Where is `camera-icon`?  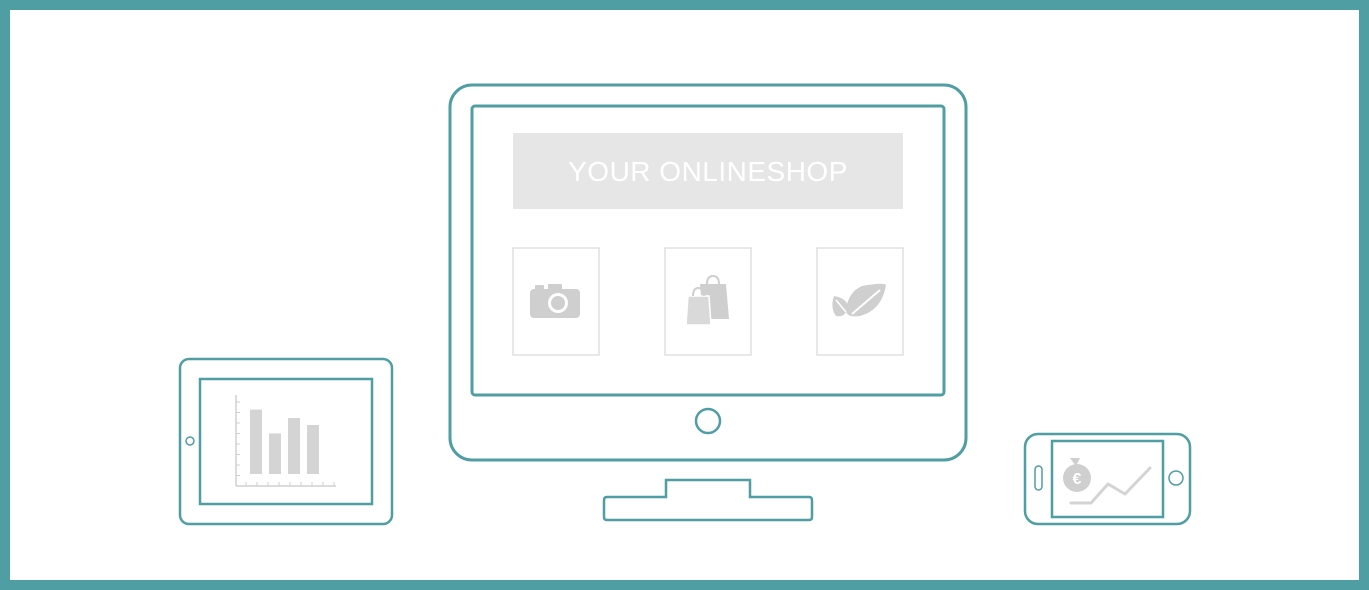 camera-icon is located at coordinates (555, 301).